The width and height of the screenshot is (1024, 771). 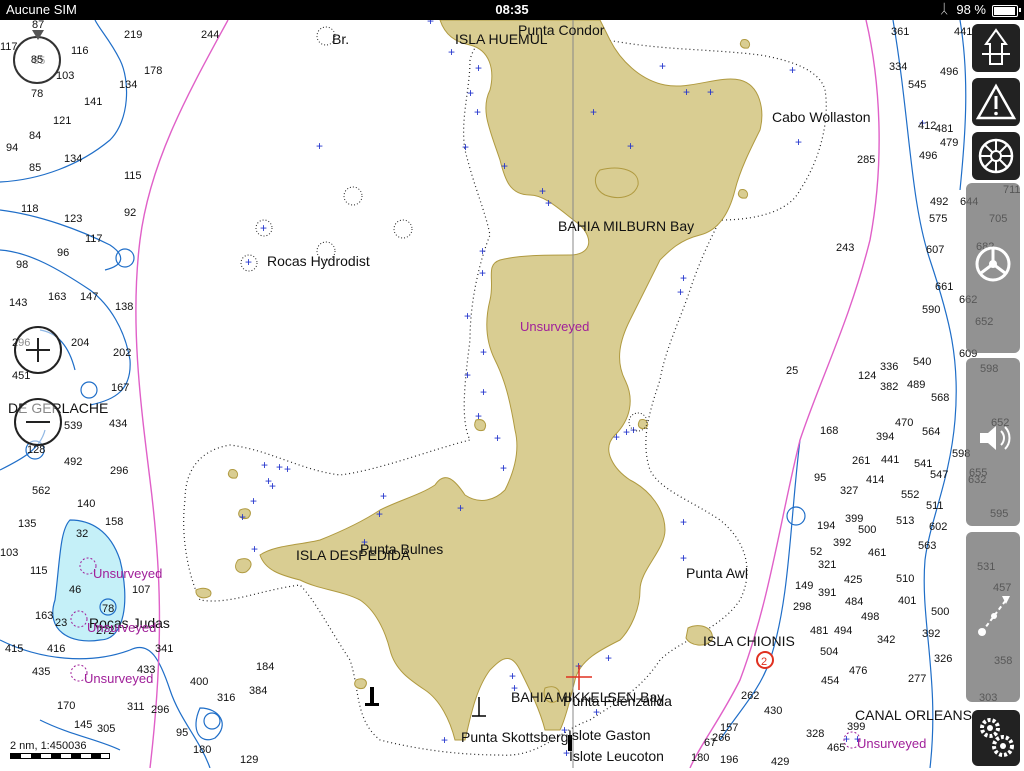 What do you see at coordinates (939, 202) in the screenshot?
I see `depth-sounding: 492` at bounding box center [939, 202].